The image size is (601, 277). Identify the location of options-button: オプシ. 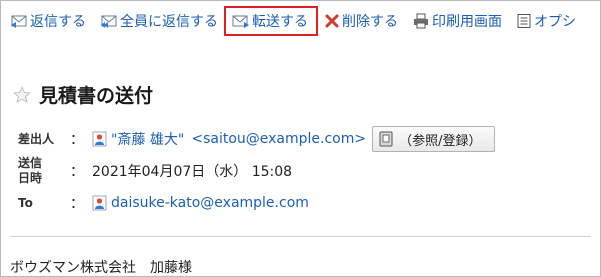
(546, 21).